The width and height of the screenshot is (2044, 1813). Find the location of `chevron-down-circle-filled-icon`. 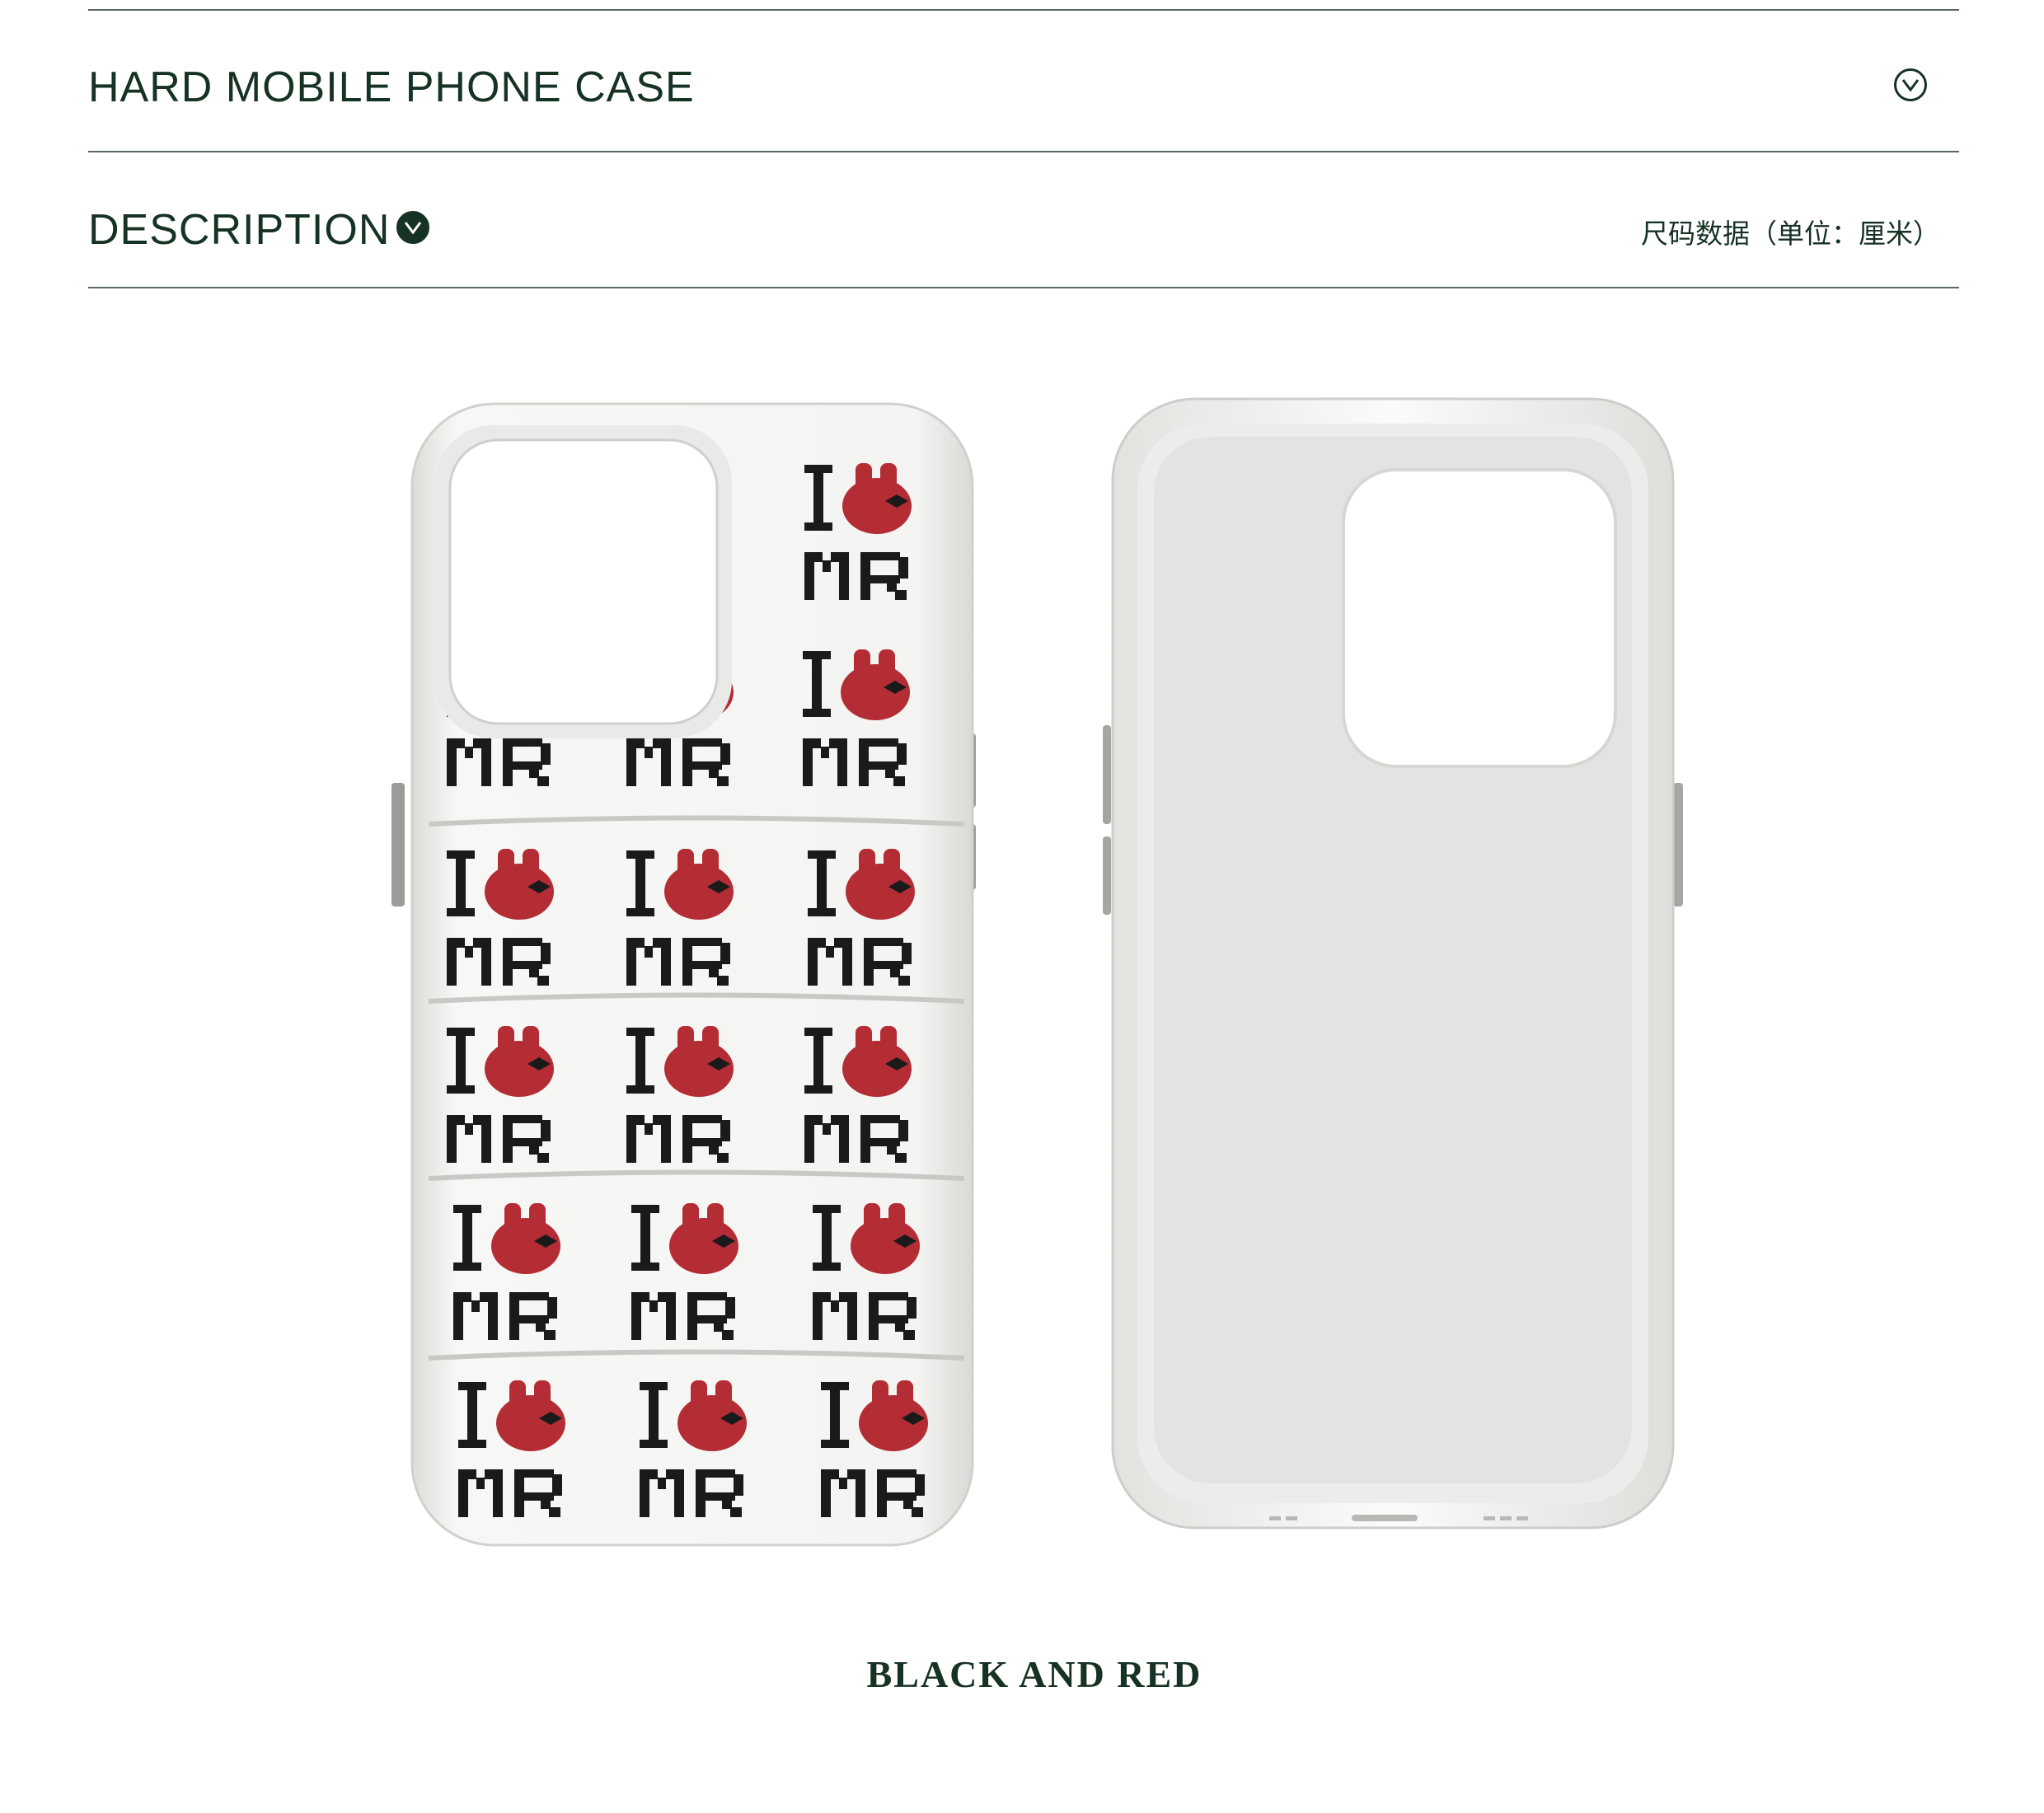

chevron-down-circle-filled-icon is located at coordinates (412, 227).